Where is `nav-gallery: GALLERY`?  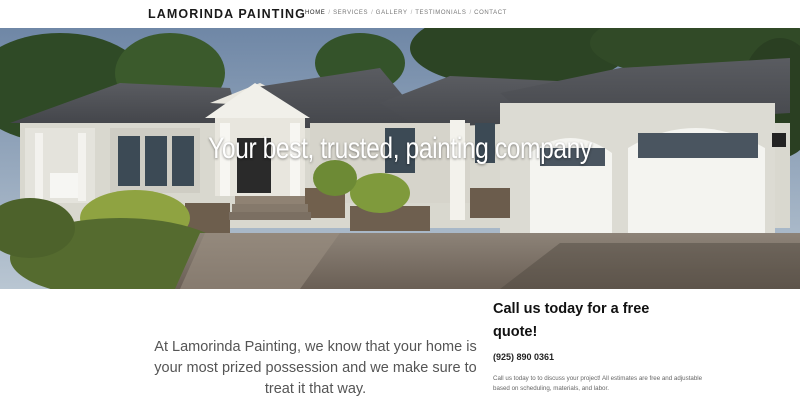
nav-gallery: GALLERY is located at coordinates (392, 13).